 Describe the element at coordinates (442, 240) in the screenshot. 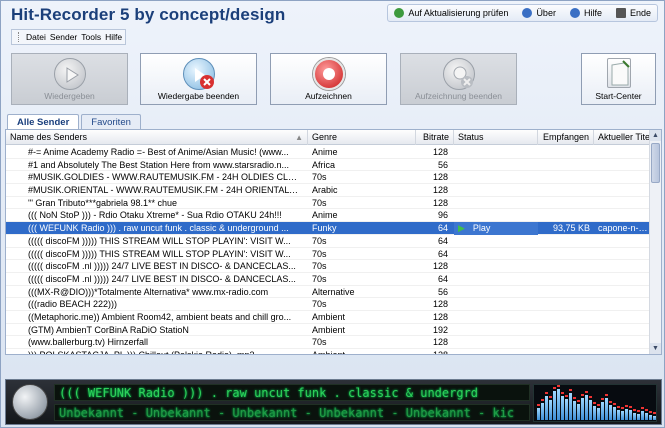

I see `bitrate-cell: 64` at that location.